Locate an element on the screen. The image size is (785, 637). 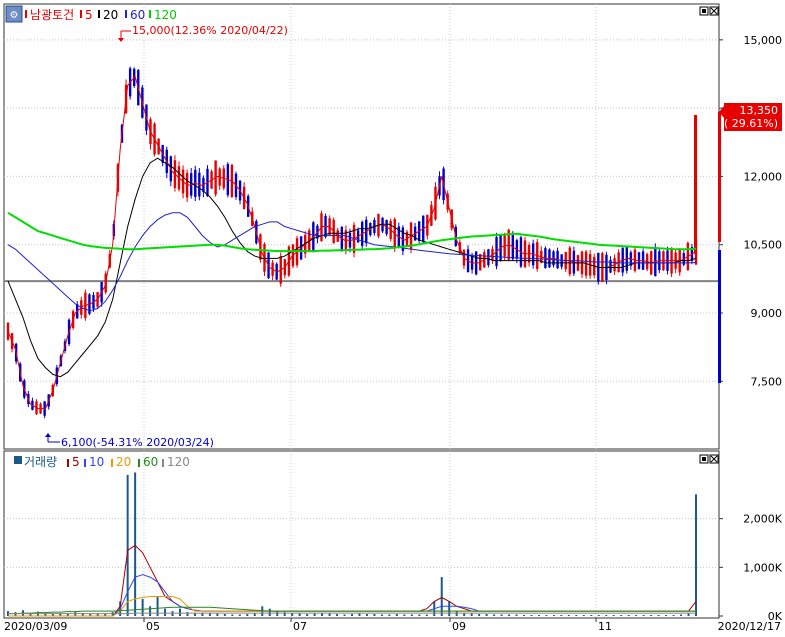
legend-ma120: 120 is located at coordinates (165, 15).